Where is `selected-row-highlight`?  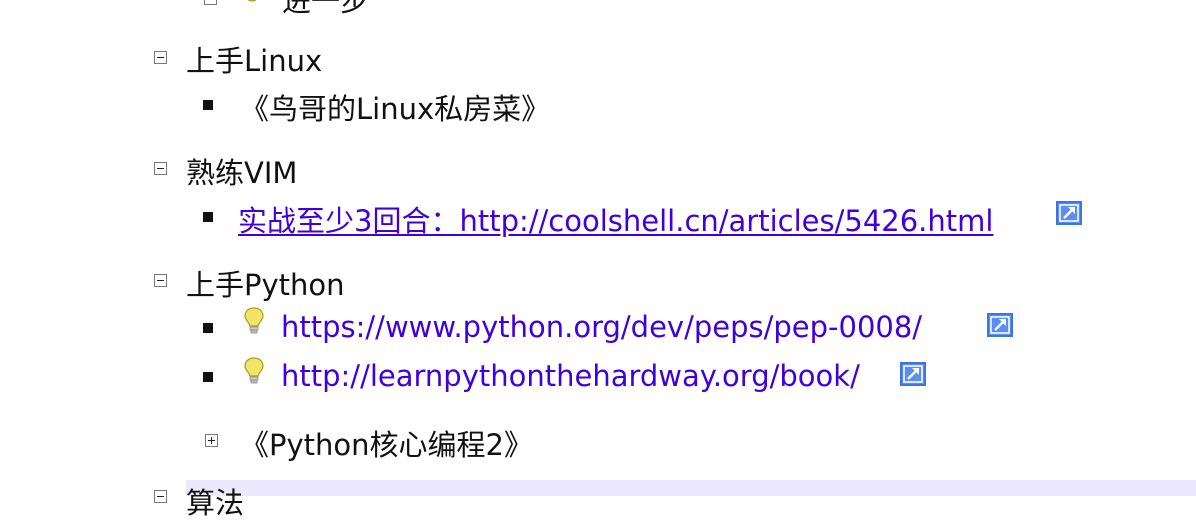 selected-row-highlight is located at coordinates (691, 488).